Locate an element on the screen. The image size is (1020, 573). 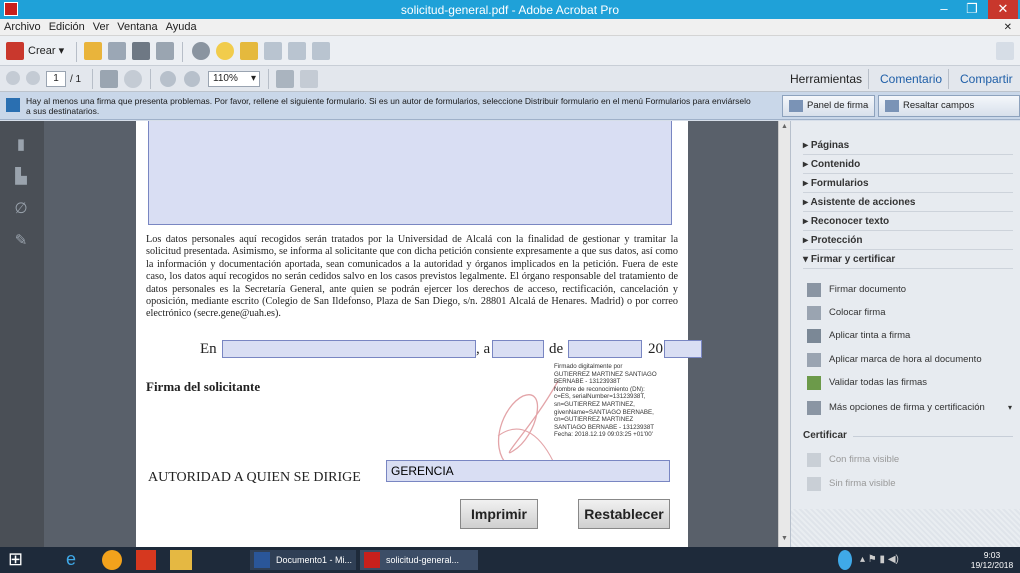
year-field is located at coordinates (683, 349).